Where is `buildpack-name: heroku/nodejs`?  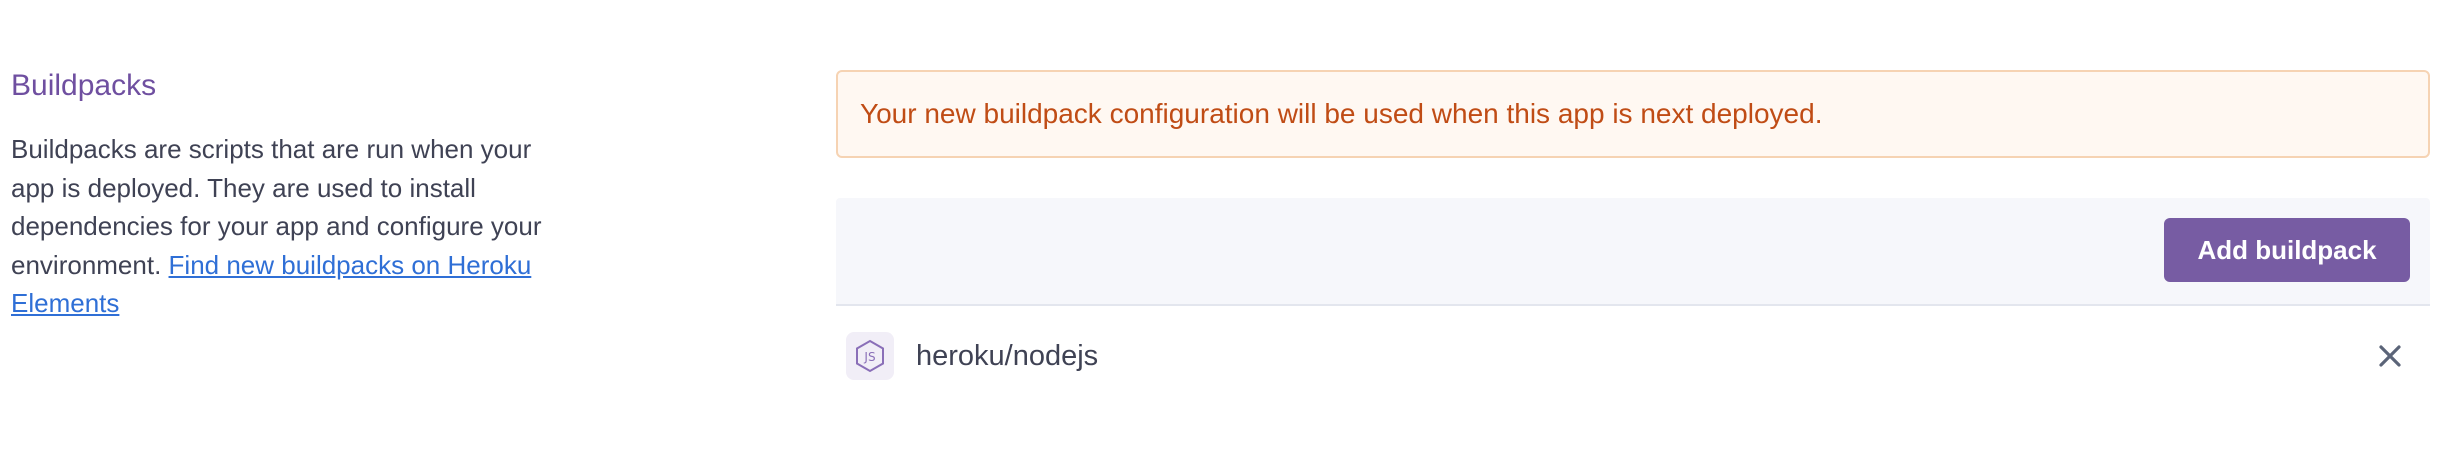 buildpack-name: heroku/nodejs is located at coordinates (1007, 356).